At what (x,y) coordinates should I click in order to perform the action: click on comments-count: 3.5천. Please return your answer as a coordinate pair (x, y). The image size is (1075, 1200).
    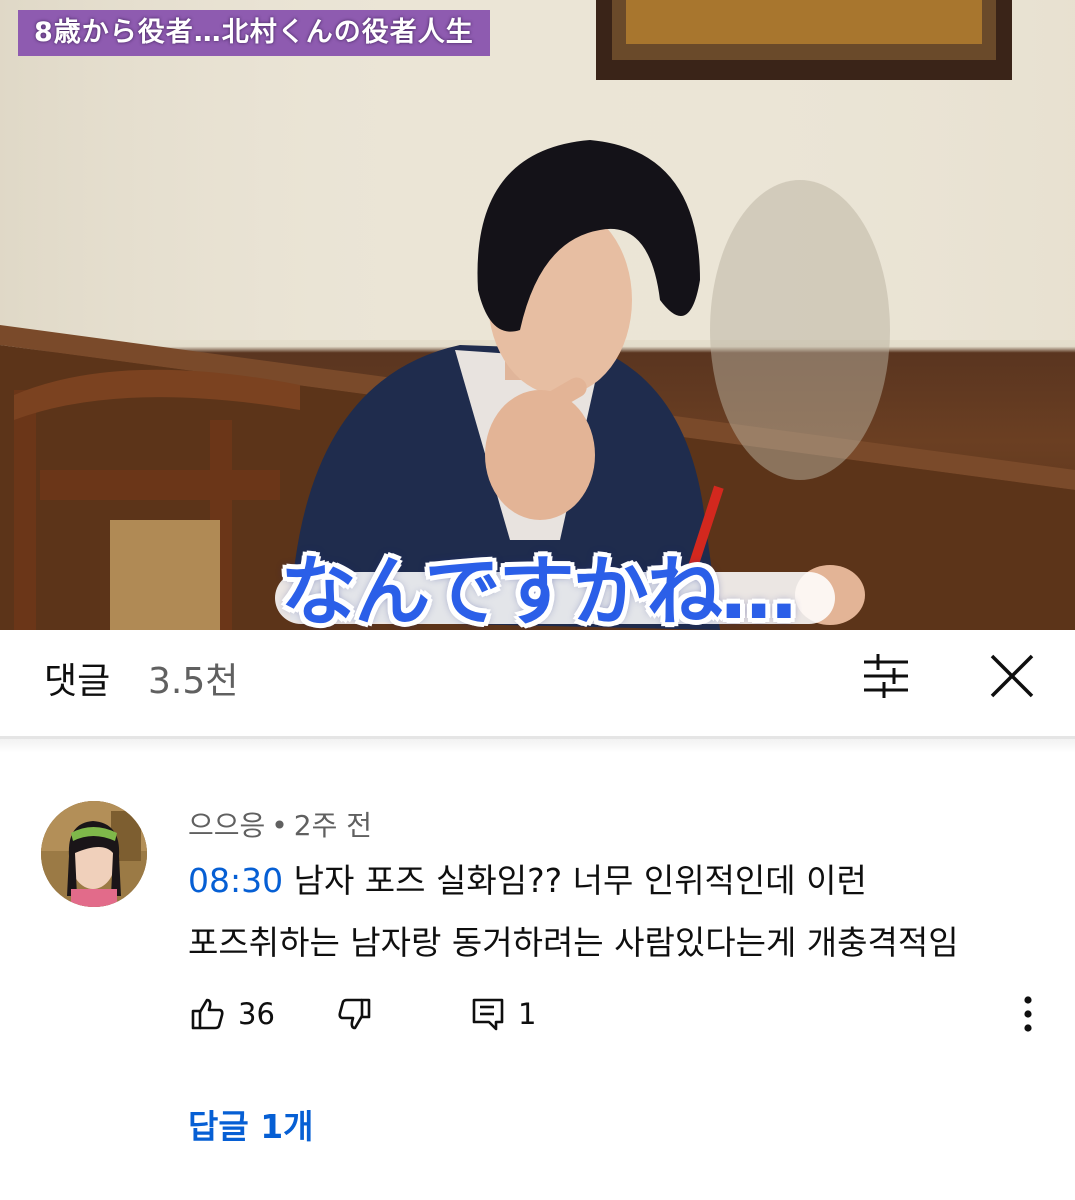
    Looking at the image, I should click on (193, 681).